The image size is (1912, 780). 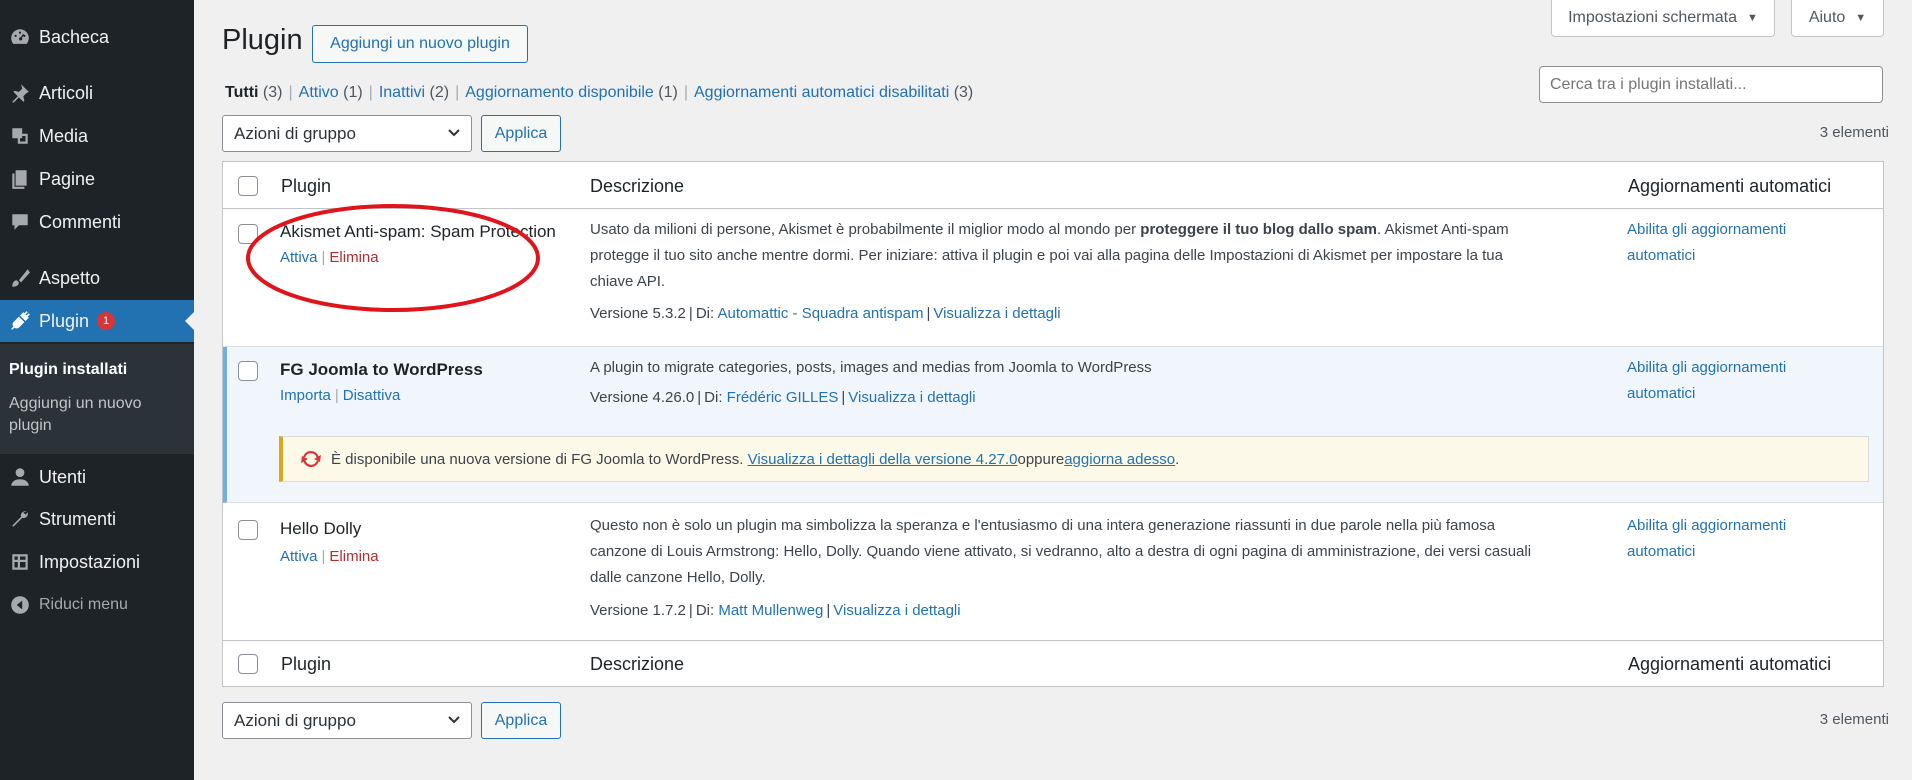 I want to click on notice-text: ., so click(x=1177, y=459).